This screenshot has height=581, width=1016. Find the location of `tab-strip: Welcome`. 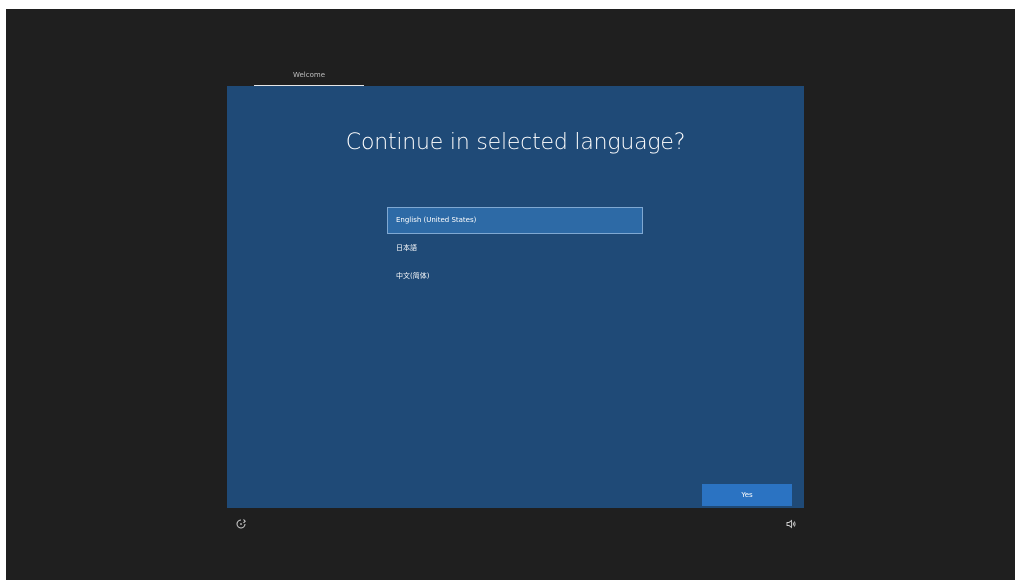

tab-strip: Welcome is located at coordinates (309, 77).